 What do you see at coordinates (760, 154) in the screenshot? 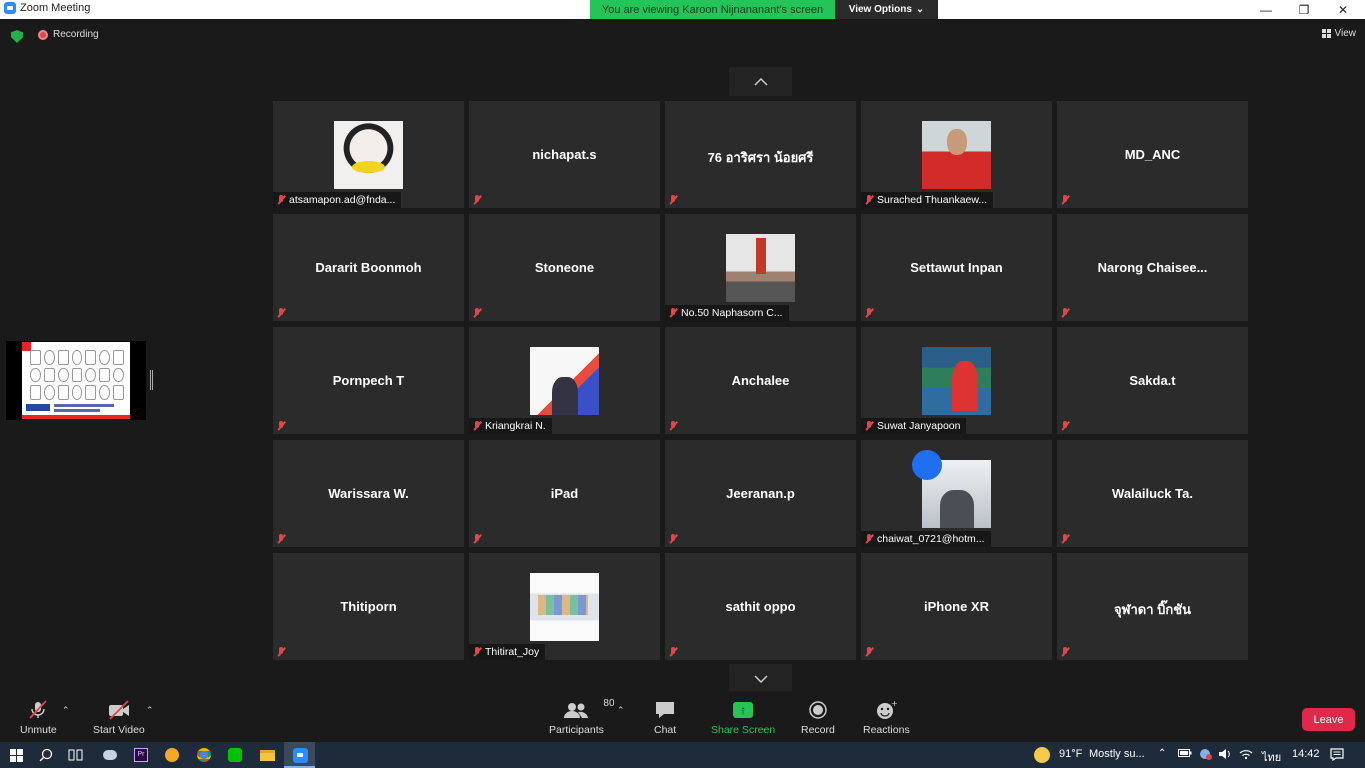
I see `participant-tile: 76 อาริศรา น้อยศรี` at bounding box center [760, 154].